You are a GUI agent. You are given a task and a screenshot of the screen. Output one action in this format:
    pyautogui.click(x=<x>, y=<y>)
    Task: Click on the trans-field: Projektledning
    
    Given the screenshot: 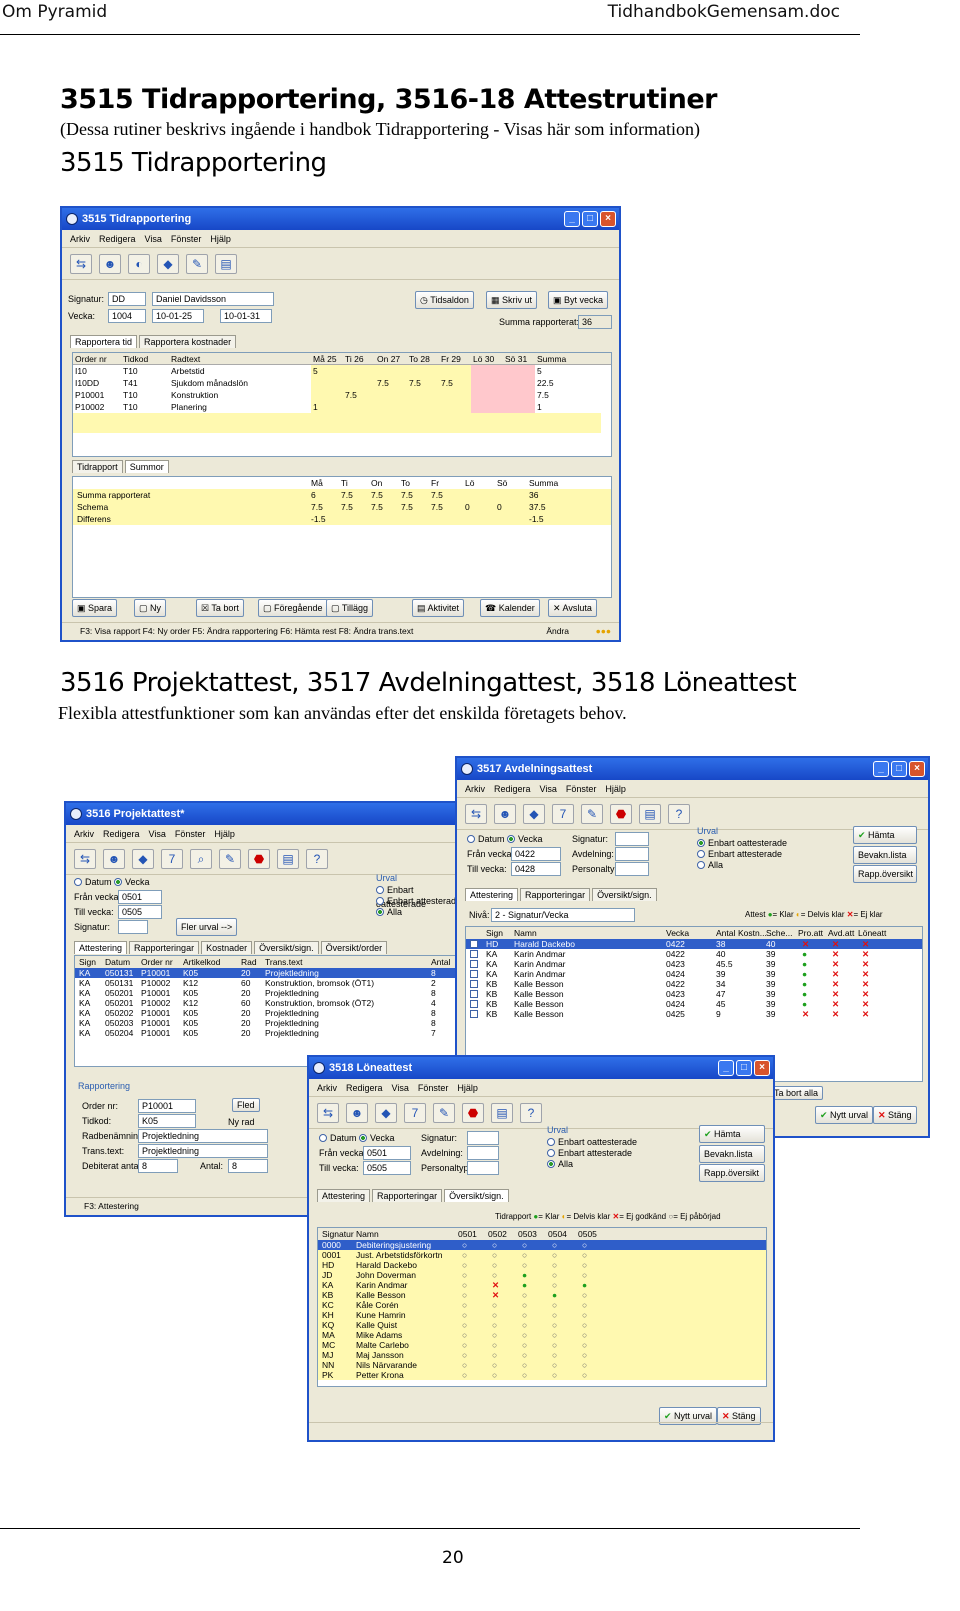 What is the action you would take?
    pyautogui.click(x=203, y=1151)
    